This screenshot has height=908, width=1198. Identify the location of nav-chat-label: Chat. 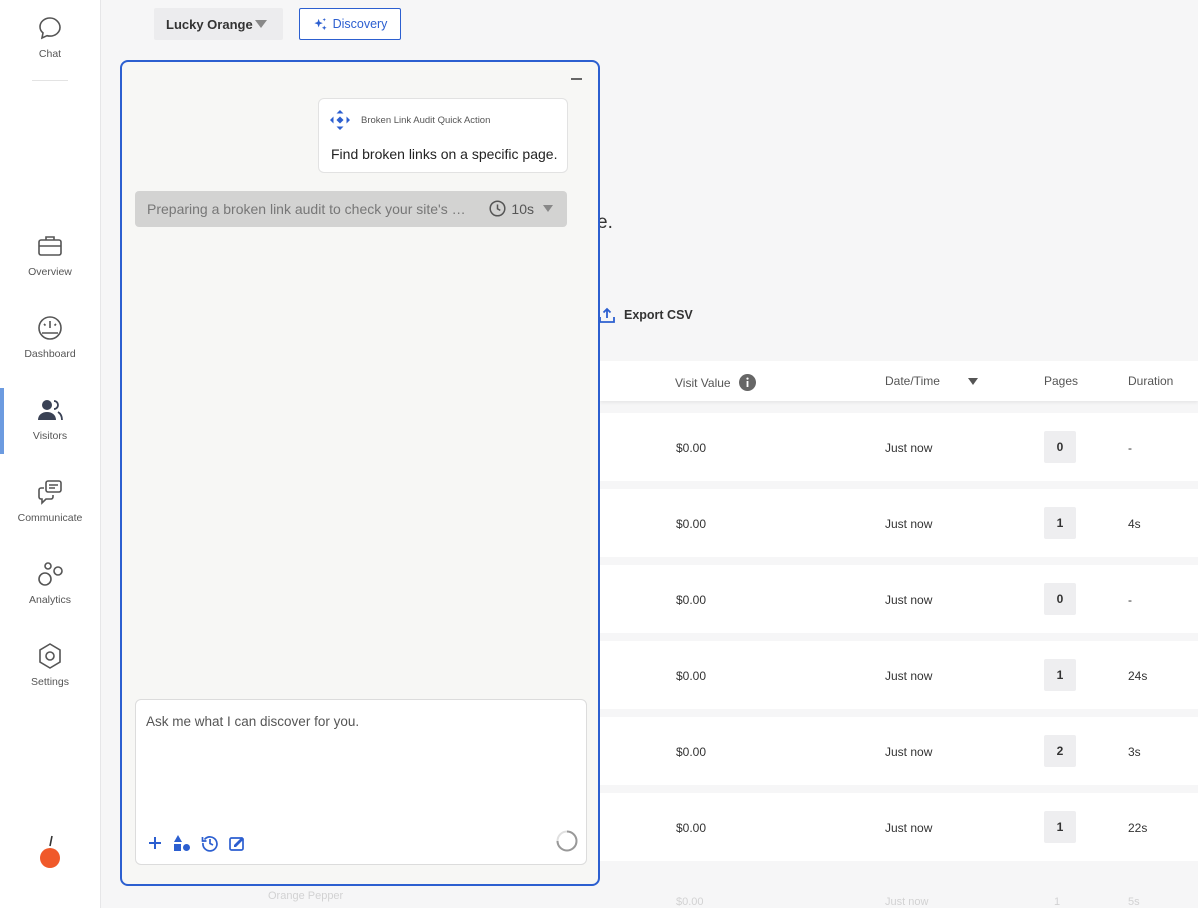
(50, 54).